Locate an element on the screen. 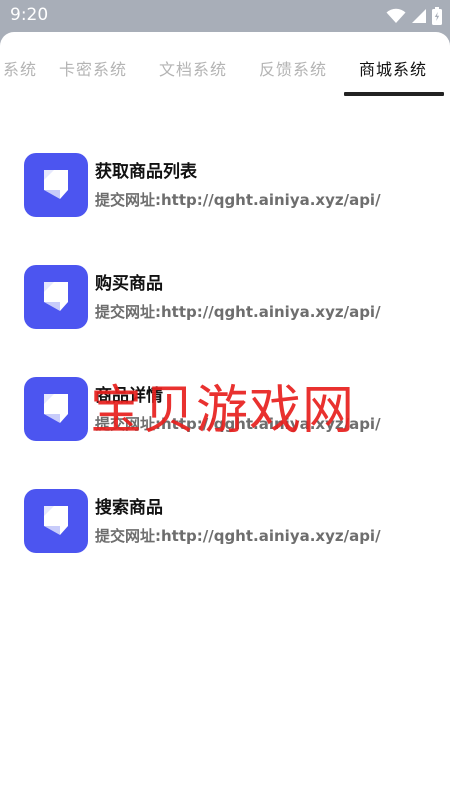 Image resolution: width=450 pixels, height=800 pixels. status-time: 9:20 is located at coordinates (29, 15).